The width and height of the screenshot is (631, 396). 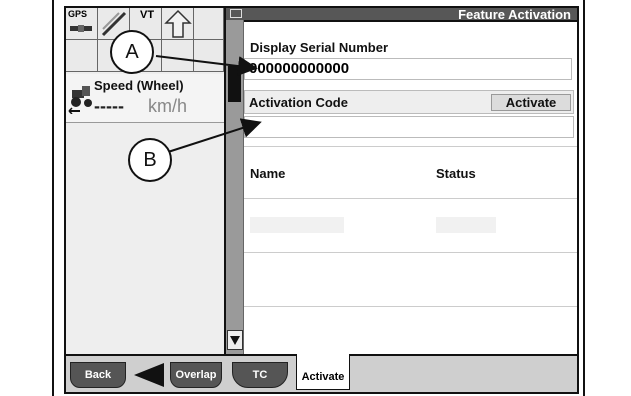 I want to click on arrow-a, so click(x=206, y=65).